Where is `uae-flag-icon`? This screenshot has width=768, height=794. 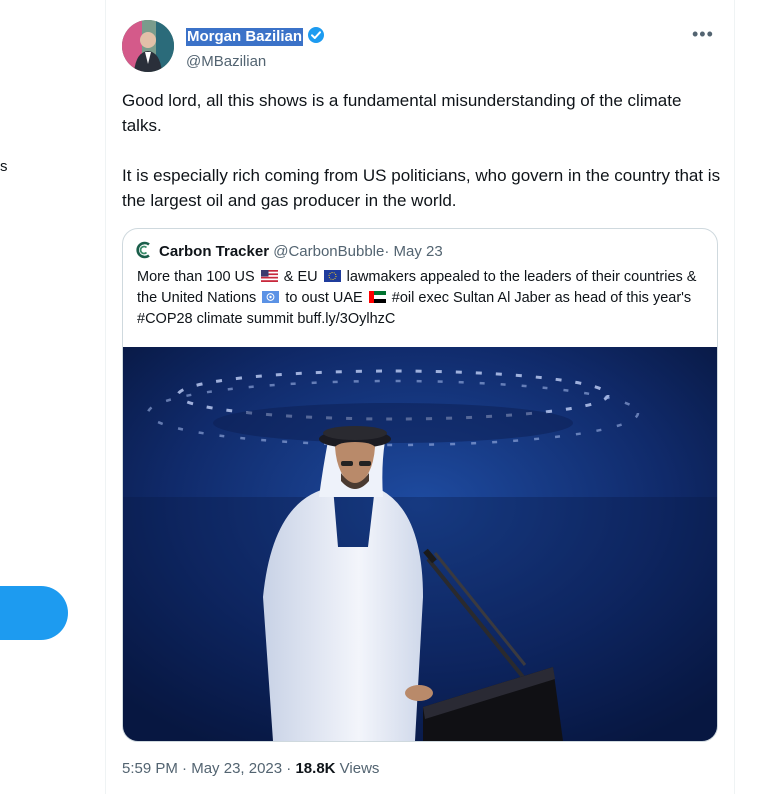 uae-flag-icon is located at coordinates (377, 296).